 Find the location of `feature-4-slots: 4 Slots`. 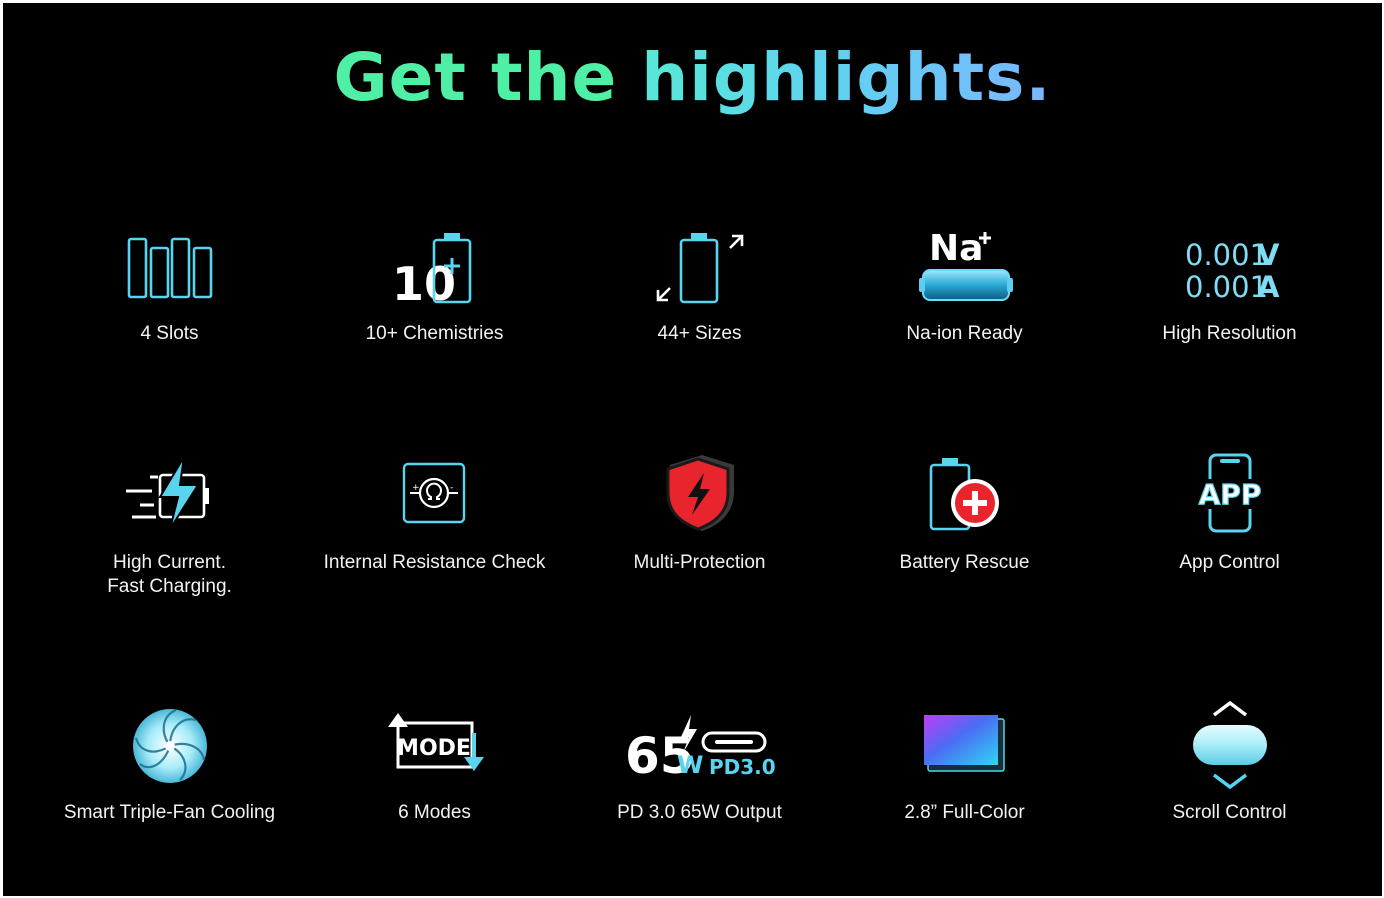

feature-4-slots: 4 Slots is located at coordinates (169, 290).